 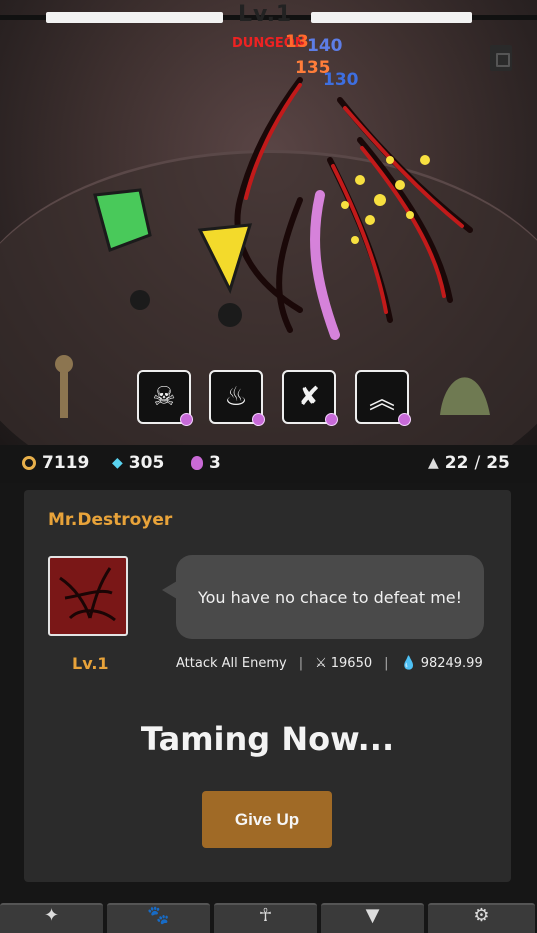 What do you see at coordinates (215, 463) in the screenshot?
I see `potion-value: 3` at bounding box center [215, 463].